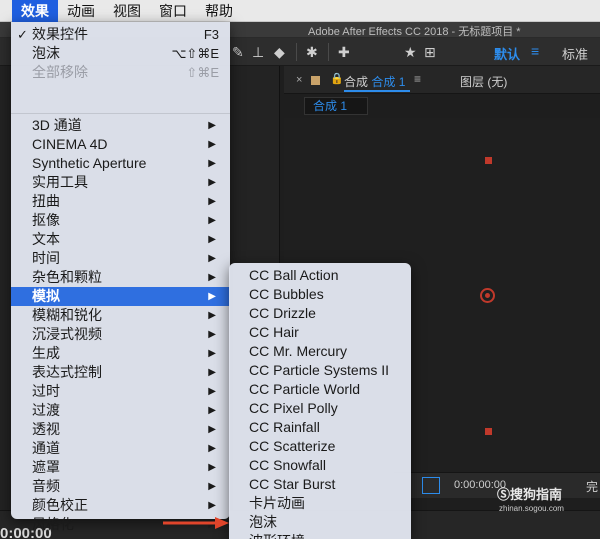 This screenshot has width=600, height=539. Describe the element at coordinates (120, 410) in the screenshot. I see `menu-category-item: 过渡 ▶` at that location.